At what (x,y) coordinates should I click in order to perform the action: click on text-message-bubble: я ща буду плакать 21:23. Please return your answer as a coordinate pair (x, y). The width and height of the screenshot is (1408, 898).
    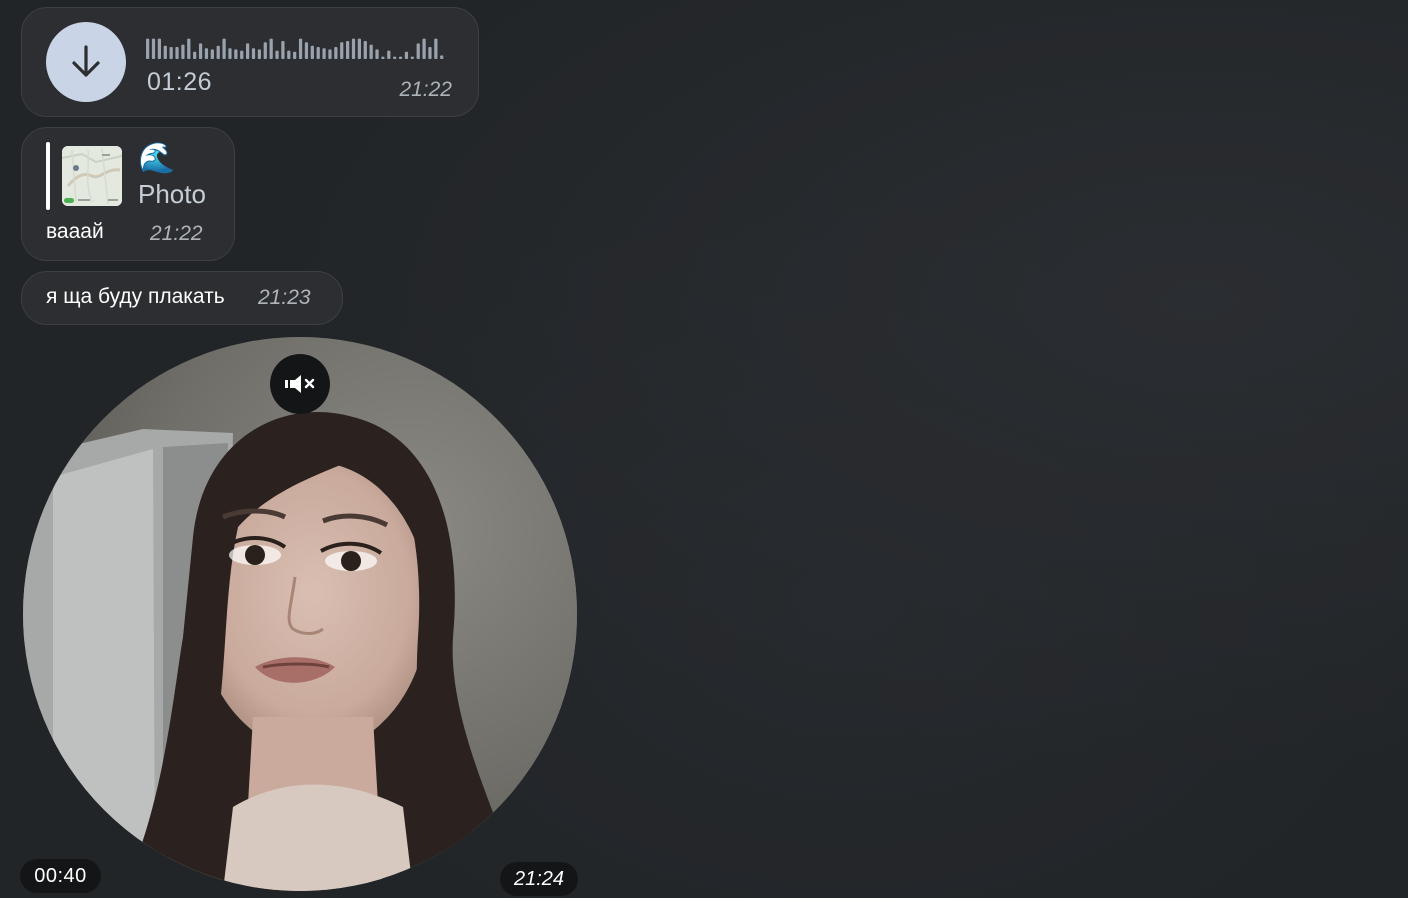
    Looking at the image, I should click on (182, 298).